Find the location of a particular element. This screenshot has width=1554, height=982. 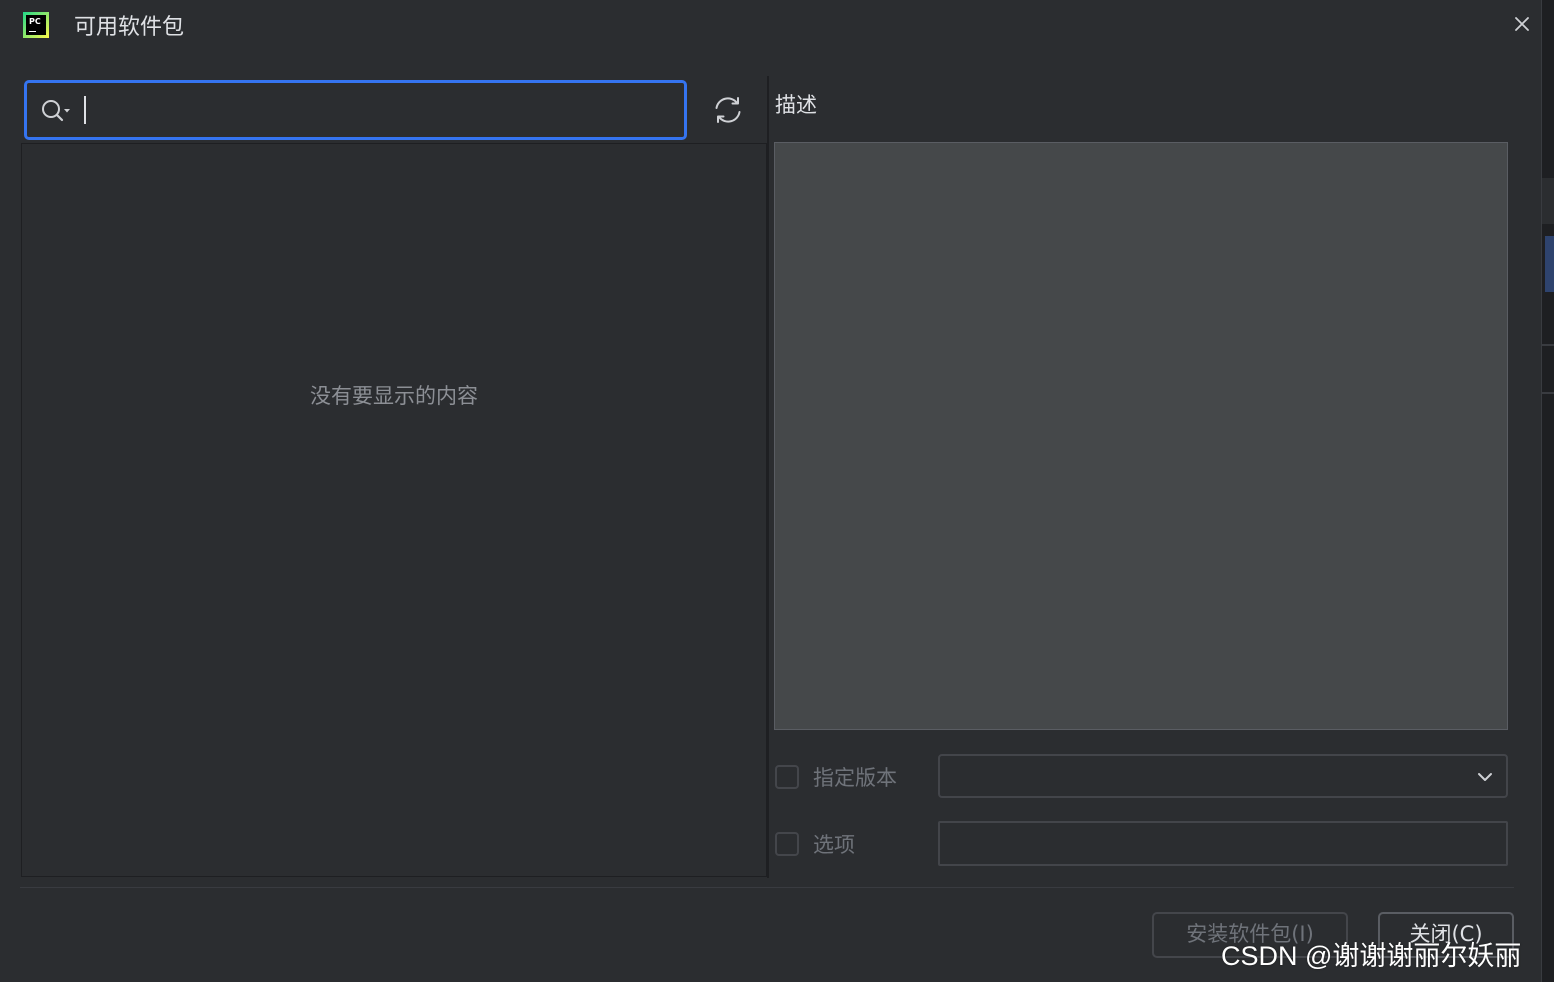

text-caret is located at coordinates (85, 110).